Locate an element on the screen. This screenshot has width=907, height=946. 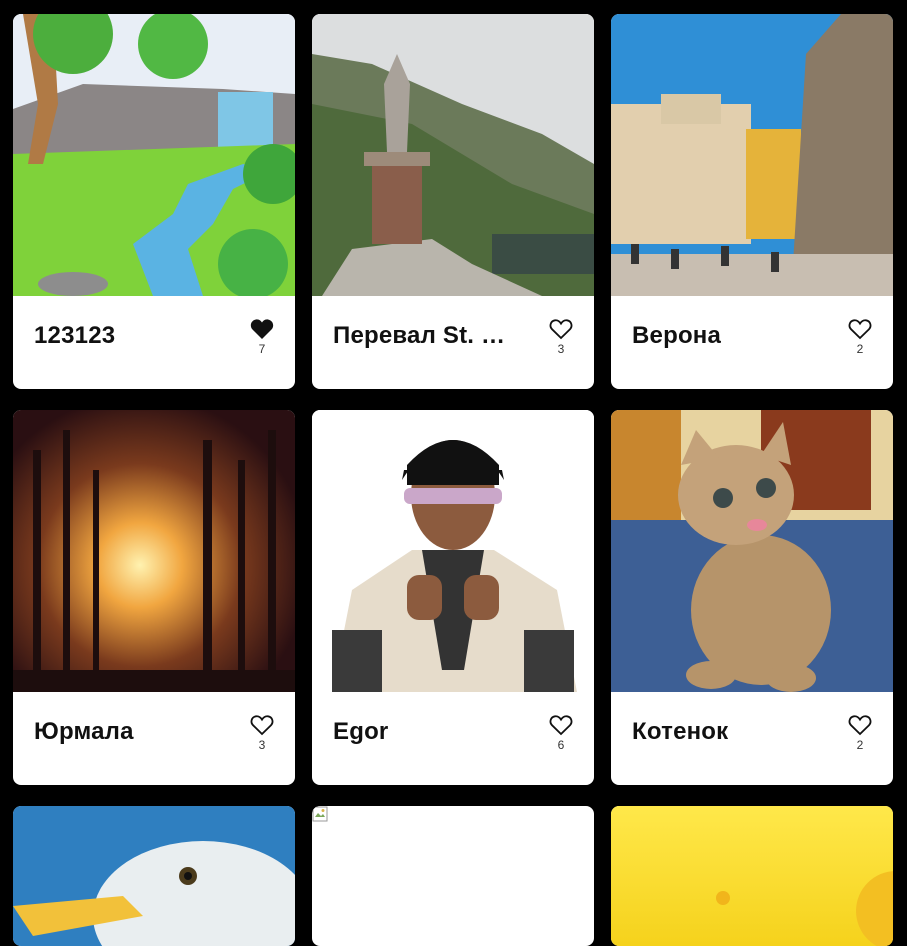
heart-filled-icon is located at coordinates (262, 329).